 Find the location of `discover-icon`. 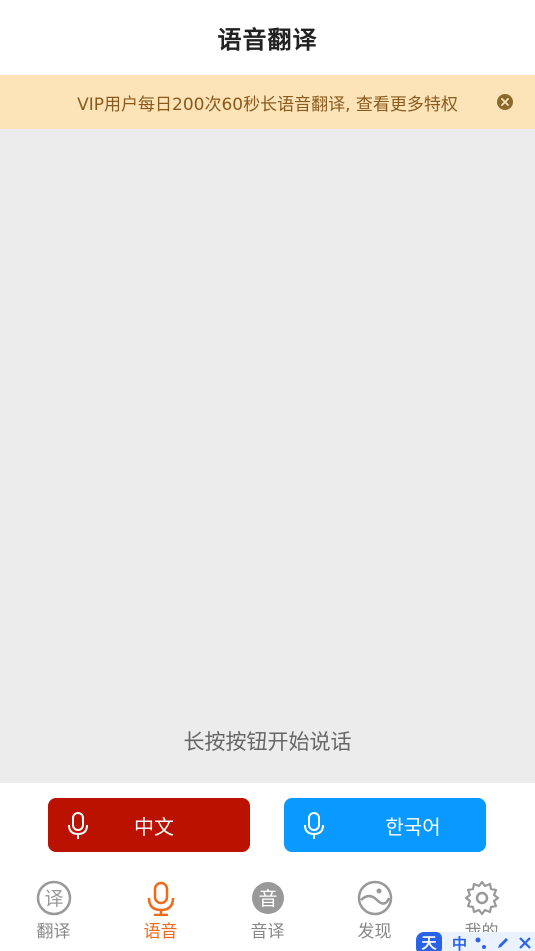

discover-icon is located at coordinates (375, 898).